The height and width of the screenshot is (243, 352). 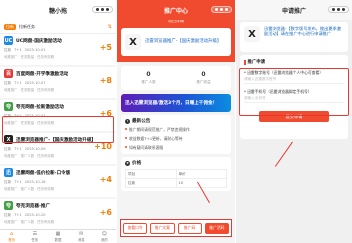 I want to click on project-name: 迅雷浏览器-【数字版号发布，推出夏季激励活动】请在推广中心进行申请推广, so click(x=302, y=31).